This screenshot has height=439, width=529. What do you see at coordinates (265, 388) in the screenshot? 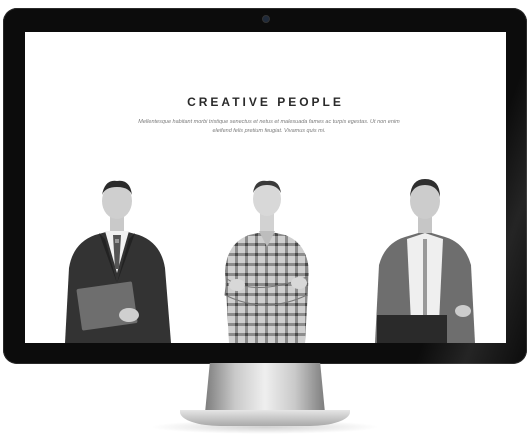
I see `monitor-stand` at bounding box center [265, 388].